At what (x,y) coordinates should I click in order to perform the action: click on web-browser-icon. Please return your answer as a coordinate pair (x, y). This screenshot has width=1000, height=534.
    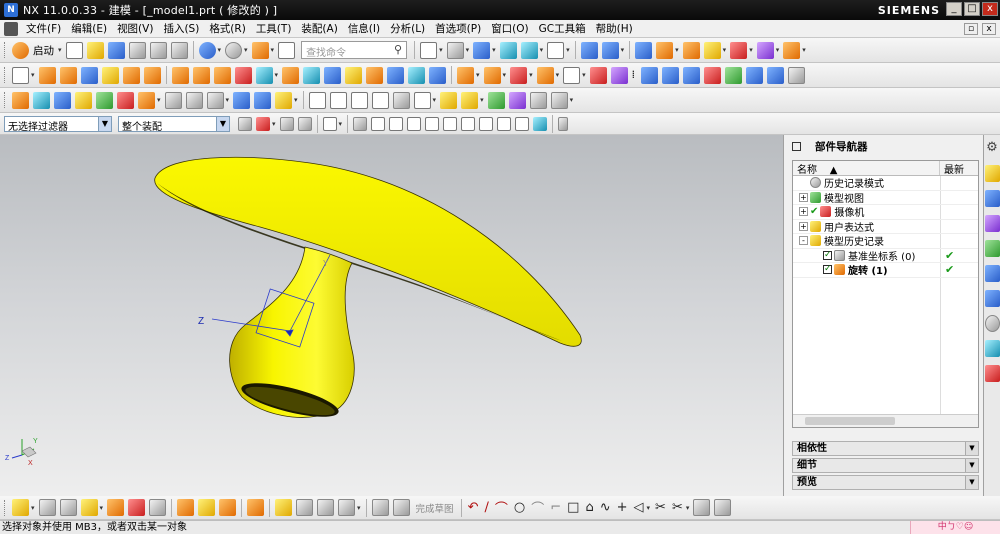
    Looking at the image, I should click on (992, 273).